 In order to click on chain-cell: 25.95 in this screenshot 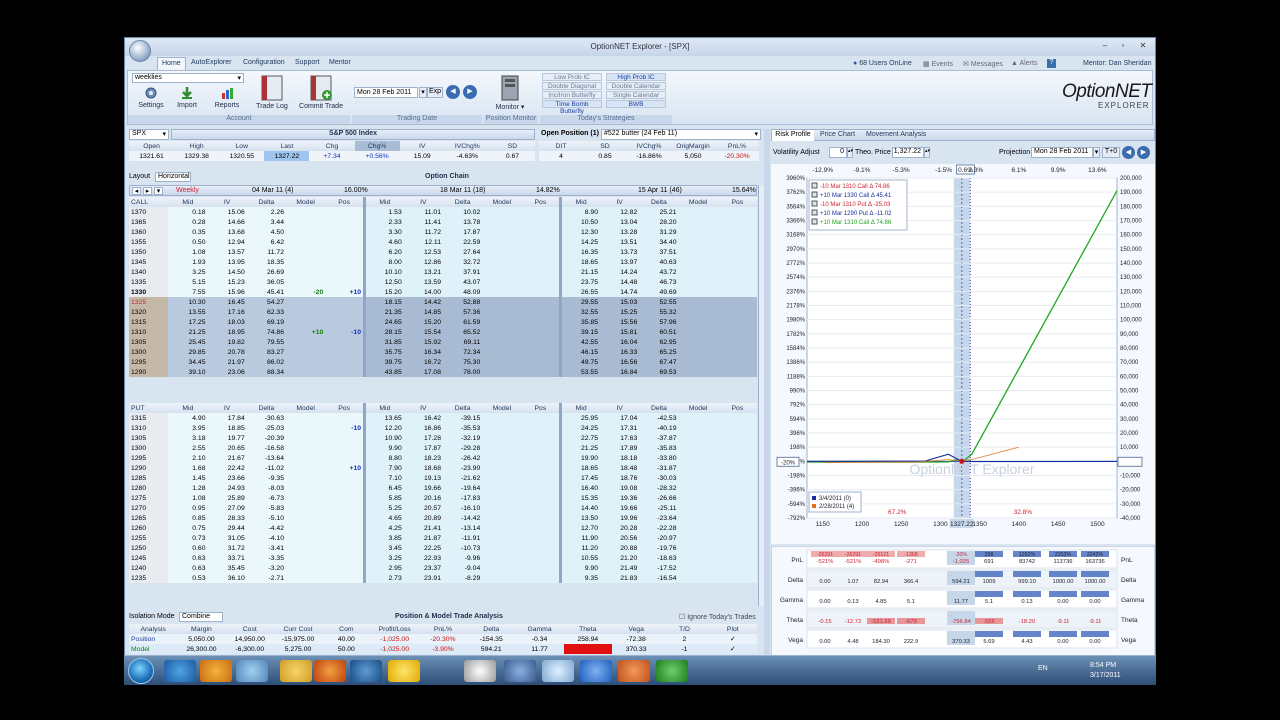, I will do `click(579, 418)`.